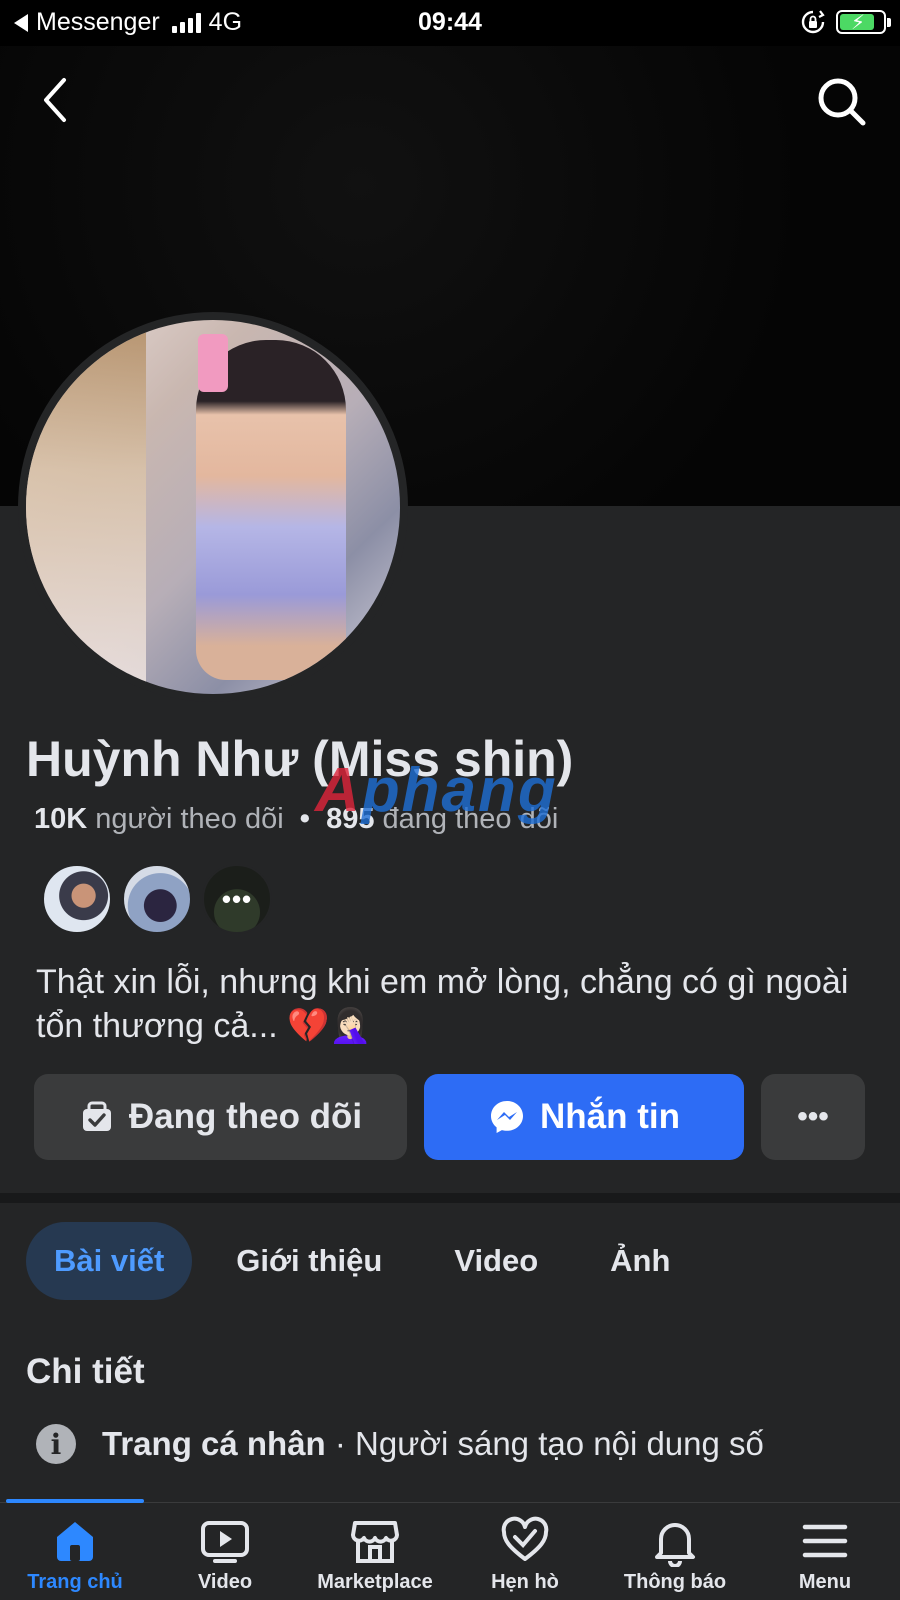 The image size is (900, 1600). What do you see at coordinates (813, 22) in the screenshot?
I see `orientation-lock-icon` at bounding box center [813, 22].